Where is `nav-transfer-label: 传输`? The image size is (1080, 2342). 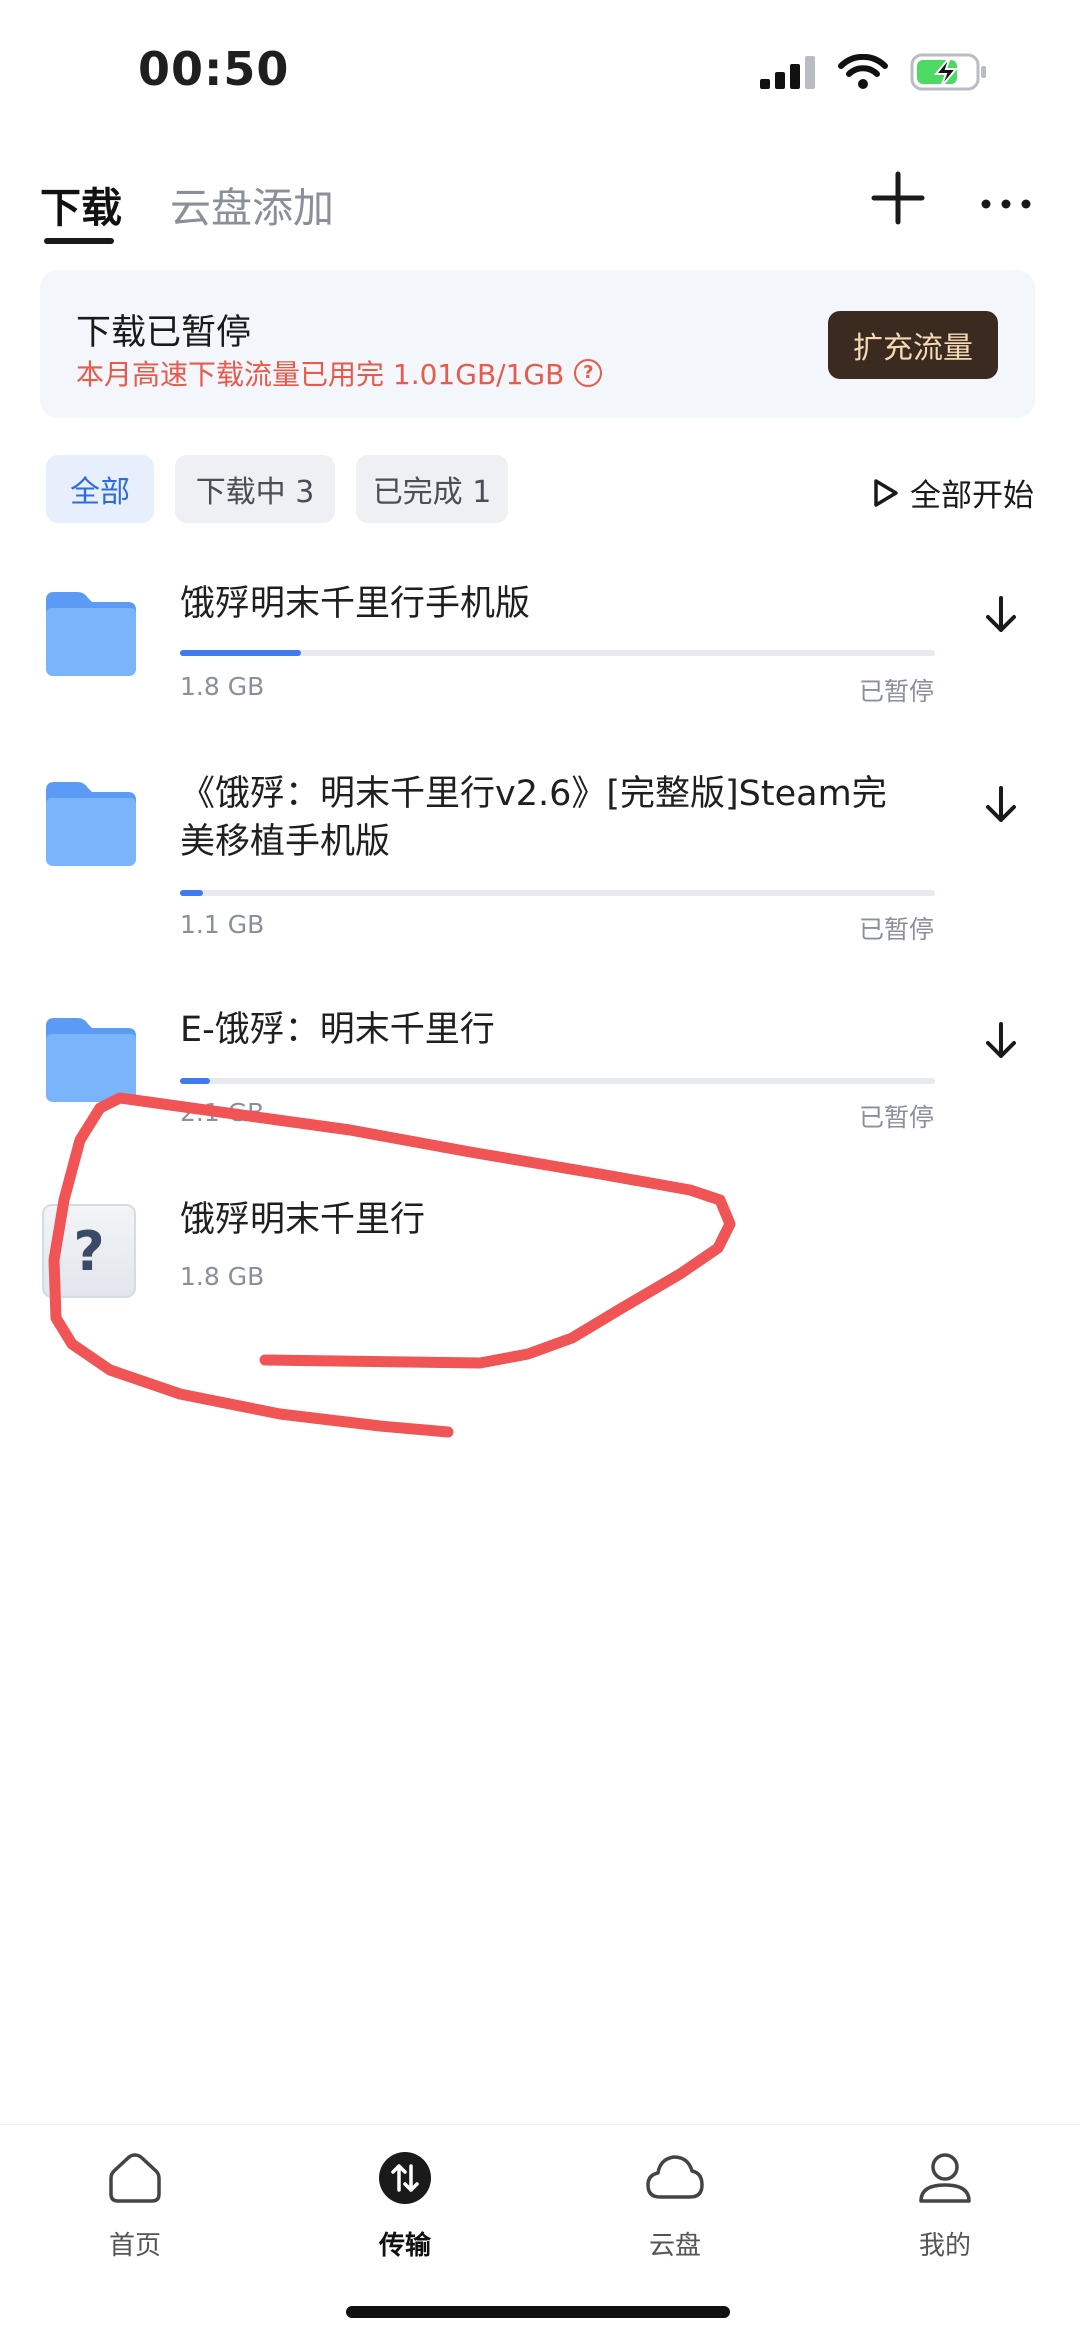 nav-transfer-label: 传输 is located at coordinates (404, 2246).